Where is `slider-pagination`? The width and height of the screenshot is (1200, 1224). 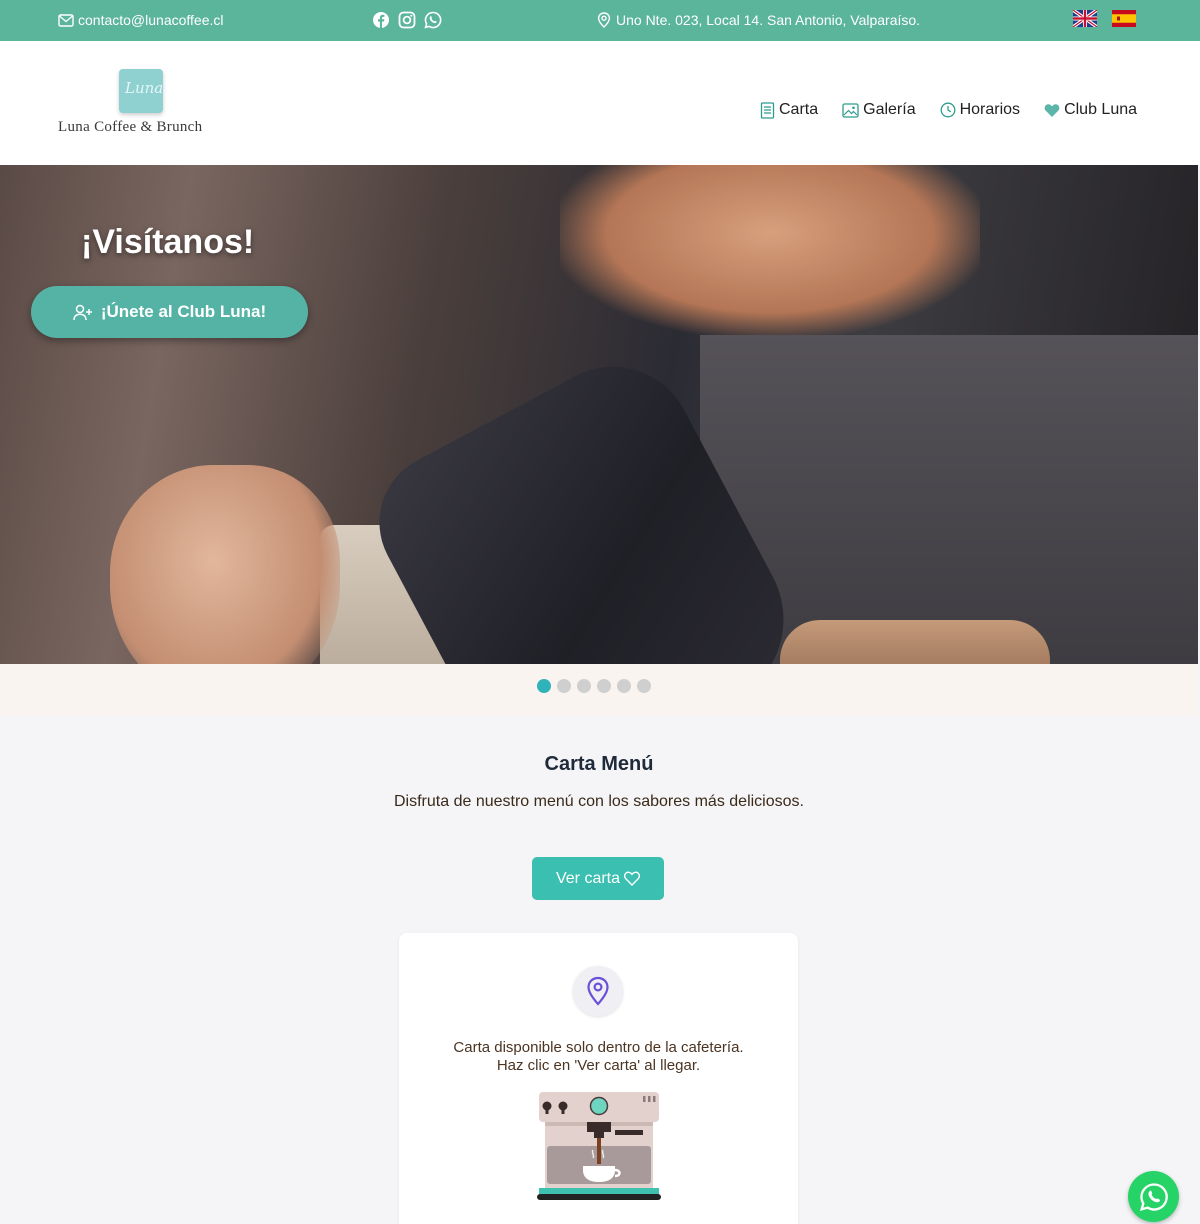 slider-pagination is located at coordinates (599, 690).